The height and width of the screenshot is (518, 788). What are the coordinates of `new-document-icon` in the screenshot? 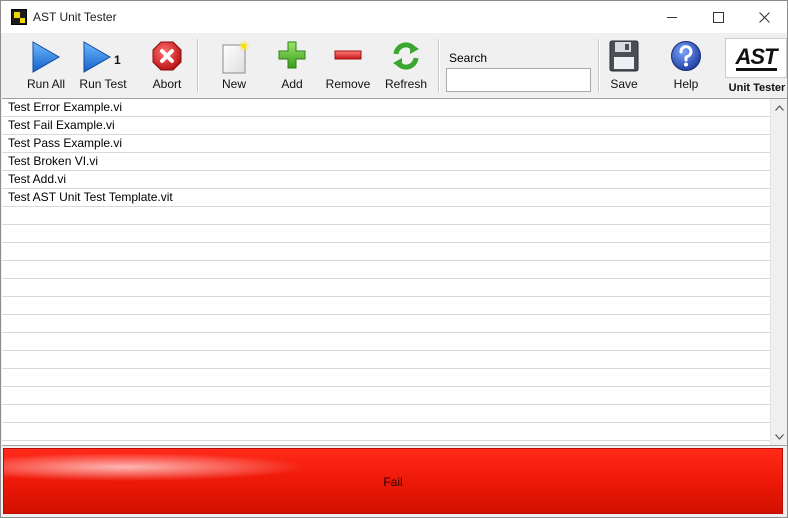 It's located at (236, 57).